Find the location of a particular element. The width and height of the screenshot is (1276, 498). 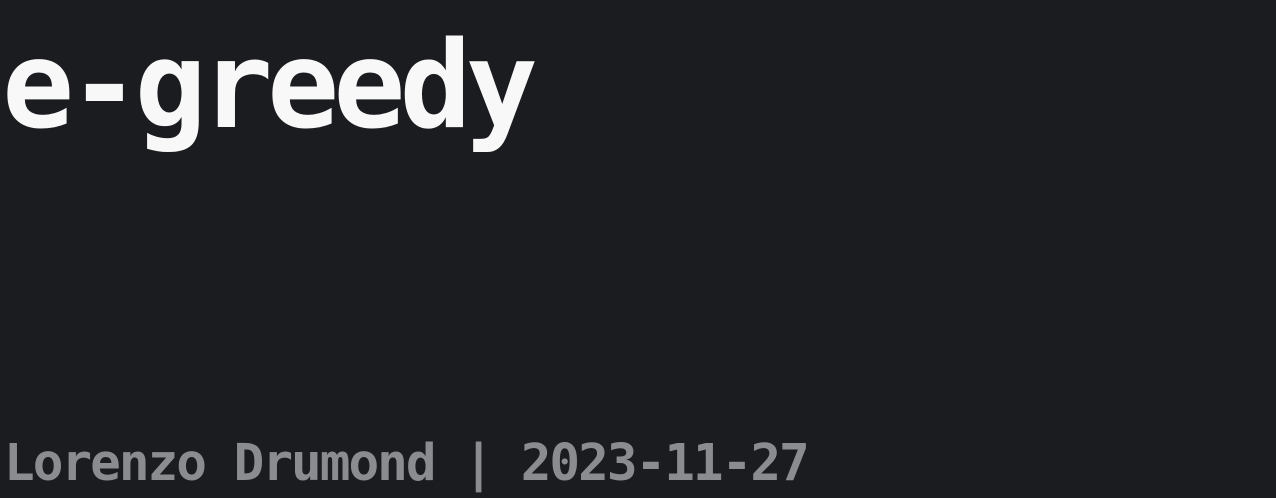

post-date: 2023-11-27 is located at coordinates (665, 463).